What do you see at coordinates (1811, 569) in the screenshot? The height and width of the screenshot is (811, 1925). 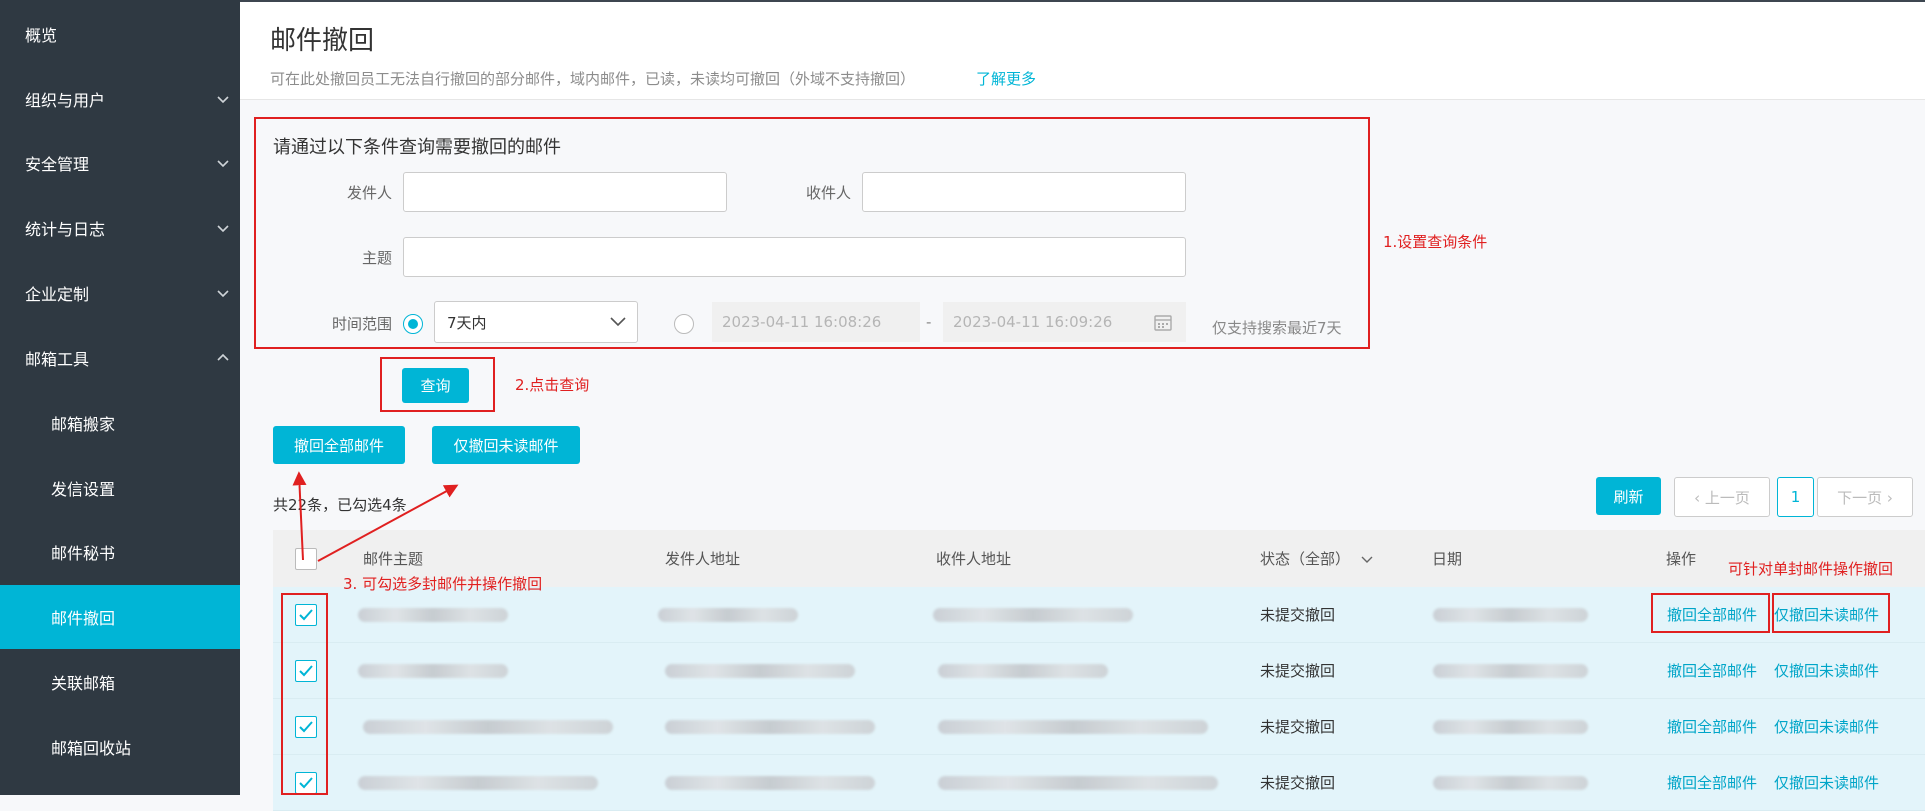 I see `annotation-single-recall: 可针对单封邮件操作撤回` at bounding box center [1811, 569].